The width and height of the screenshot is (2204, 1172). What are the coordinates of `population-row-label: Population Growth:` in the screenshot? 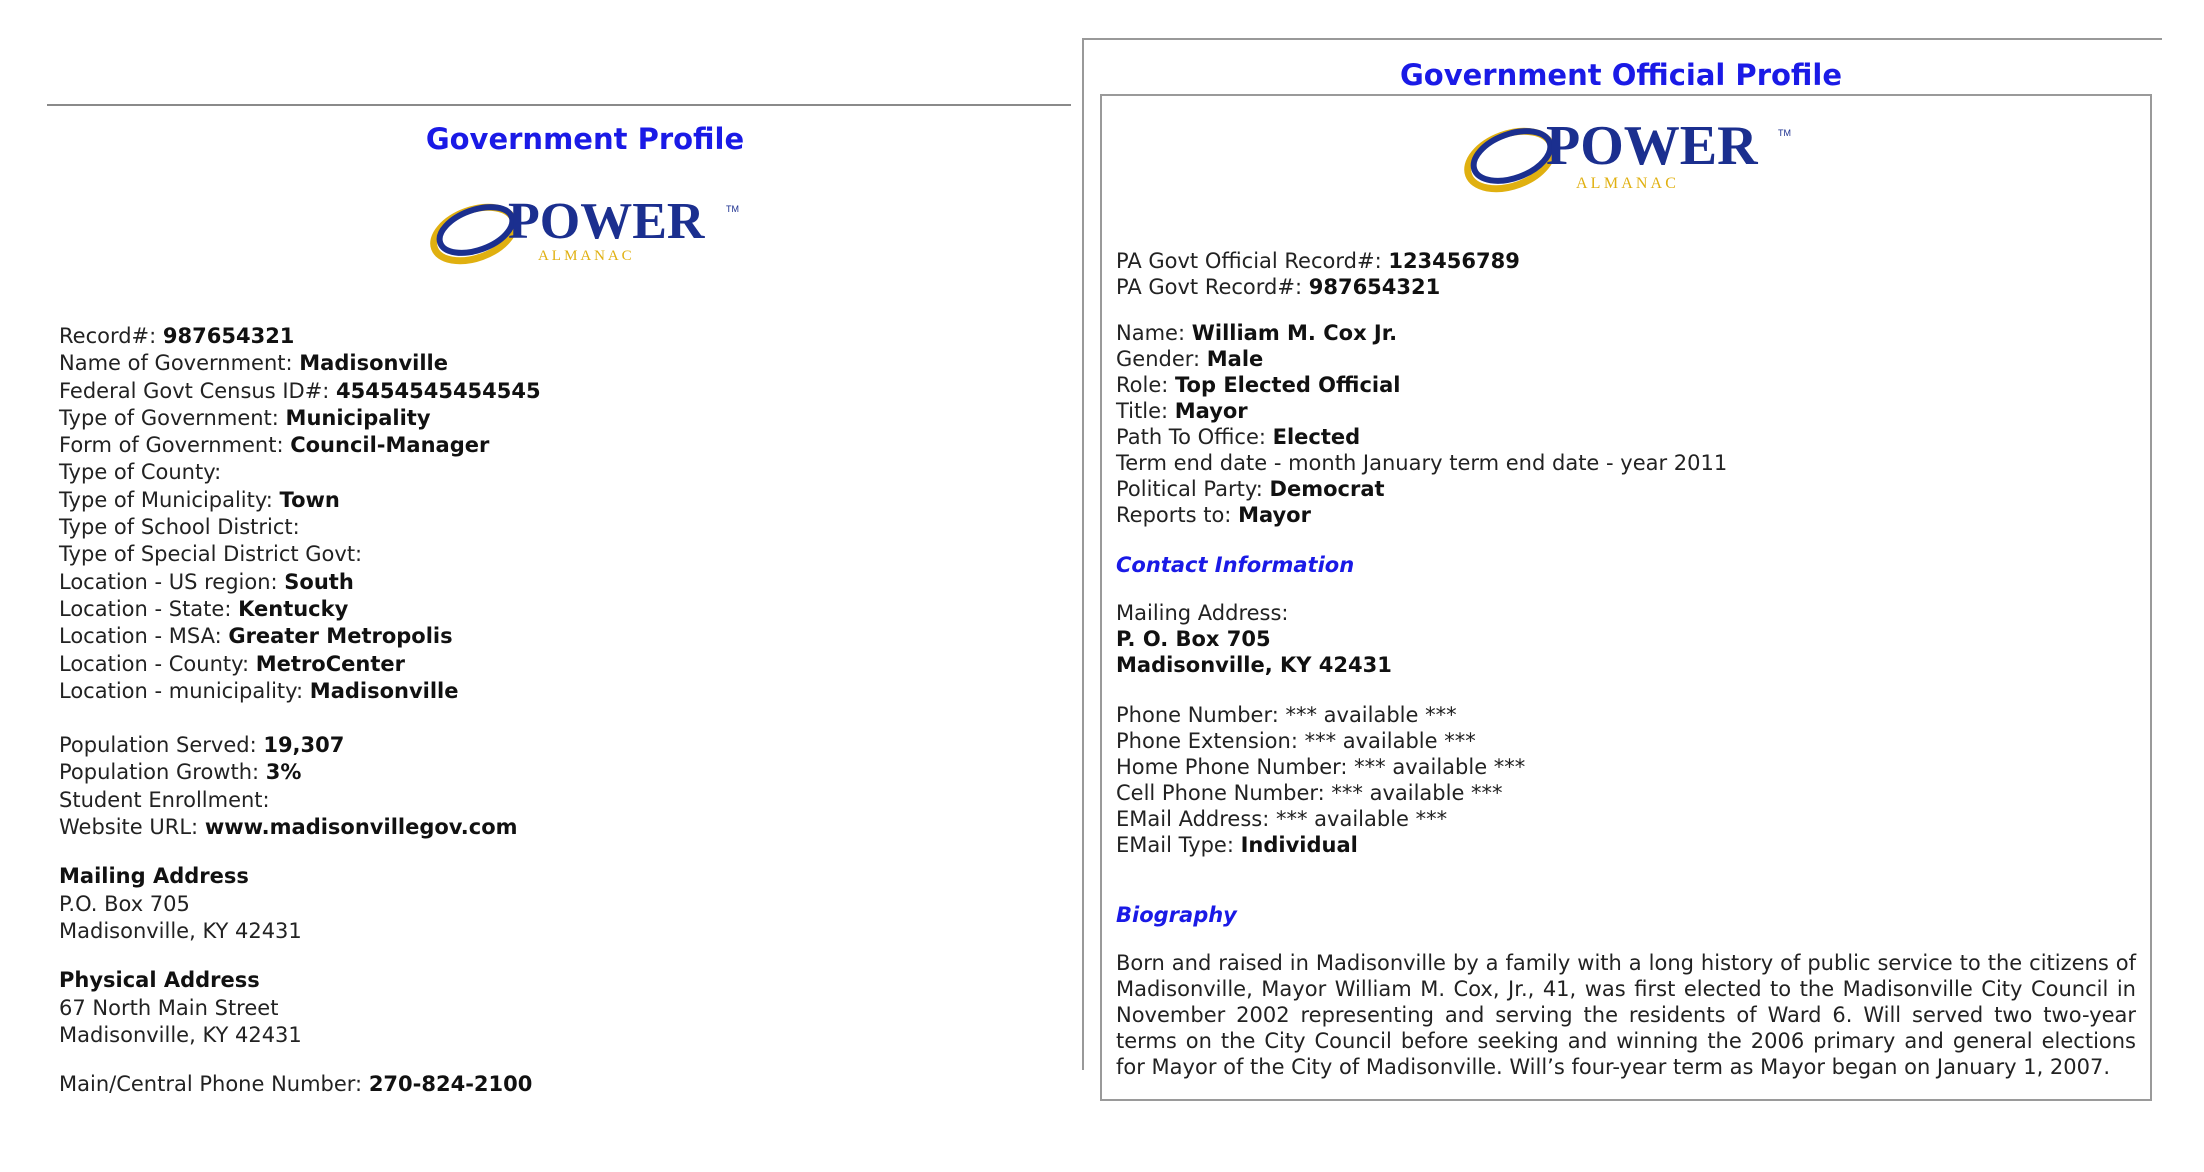 It's located at (162, 772).